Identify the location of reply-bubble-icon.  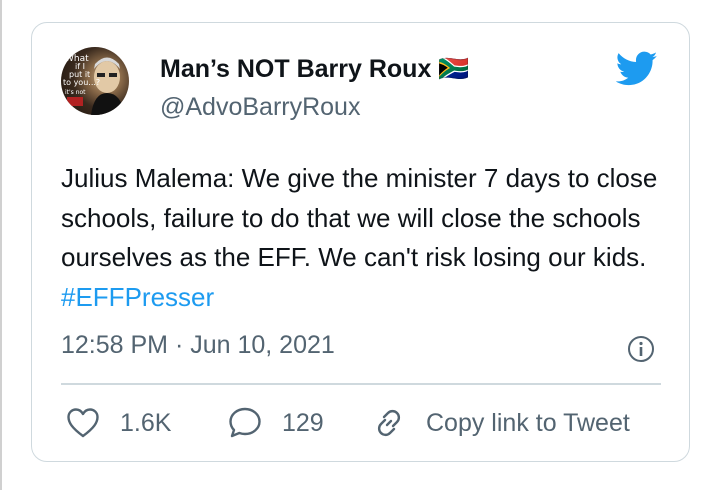
(245, 422).